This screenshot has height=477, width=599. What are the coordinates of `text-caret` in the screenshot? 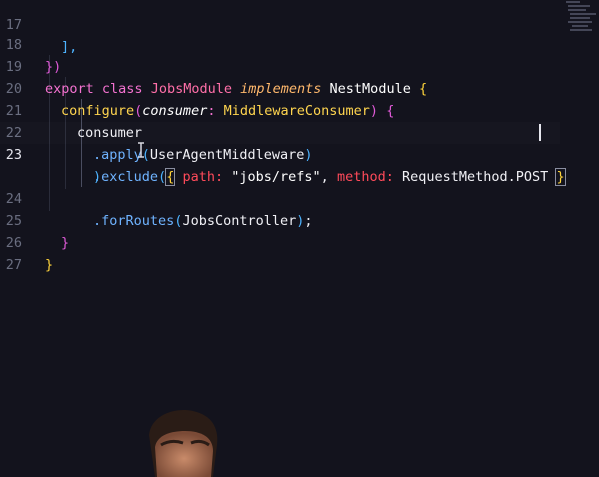 It's located at (540, 132).